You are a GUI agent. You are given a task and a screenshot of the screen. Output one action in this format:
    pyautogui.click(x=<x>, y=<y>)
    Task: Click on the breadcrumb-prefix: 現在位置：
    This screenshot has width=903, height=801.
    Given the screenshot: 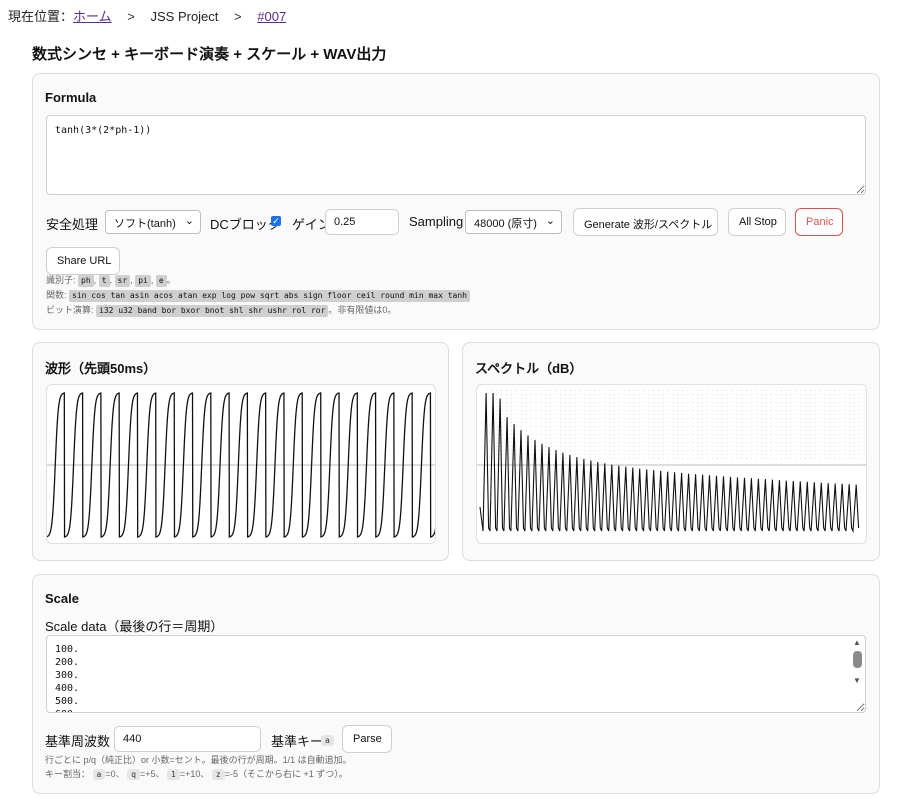 What is the action you would take?
    pyautogui.click(x=41, y=16)
    